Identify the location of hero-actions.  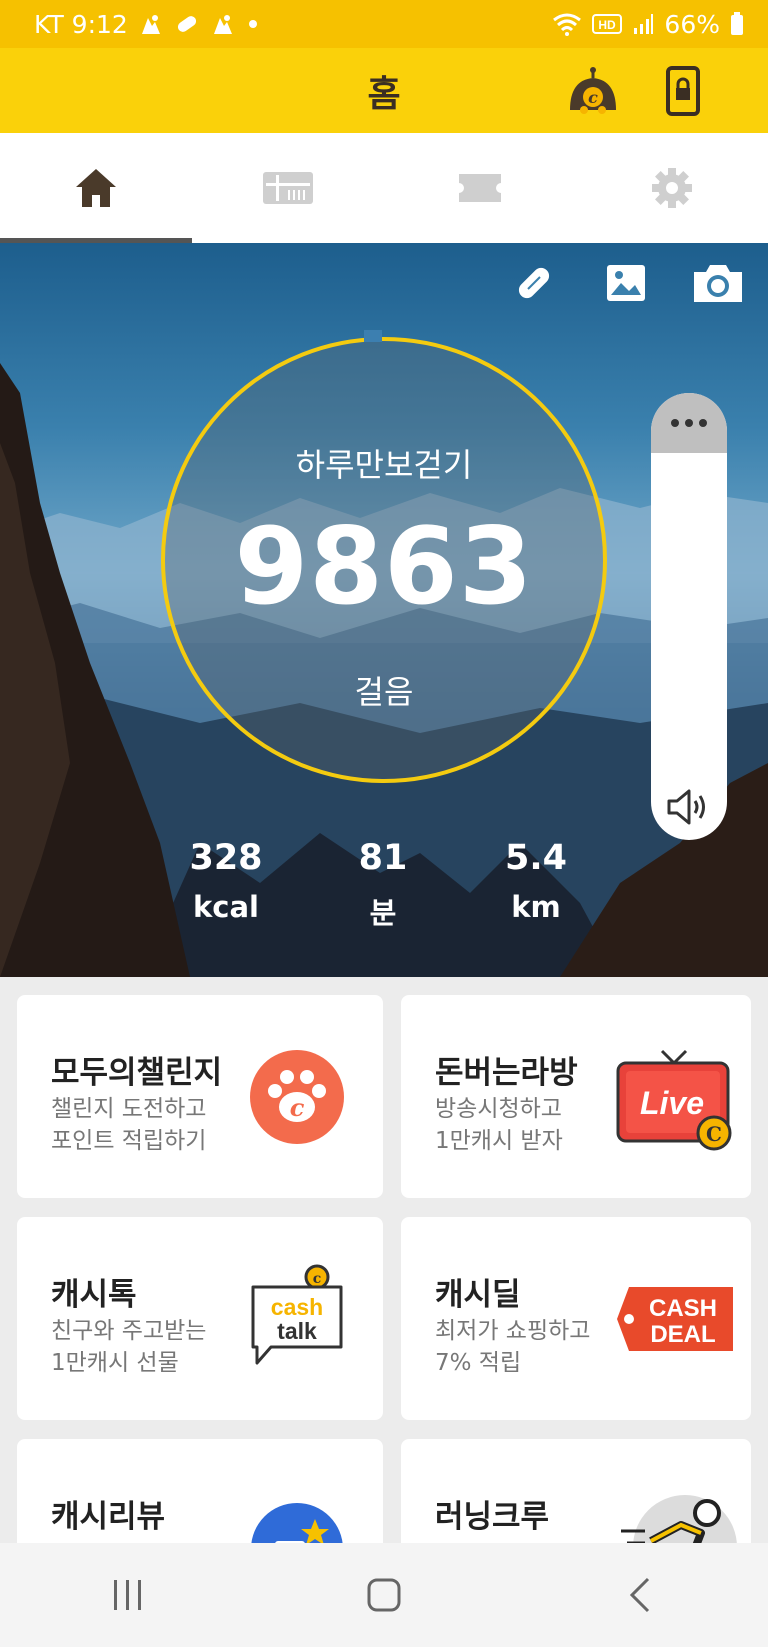
(626, 283).